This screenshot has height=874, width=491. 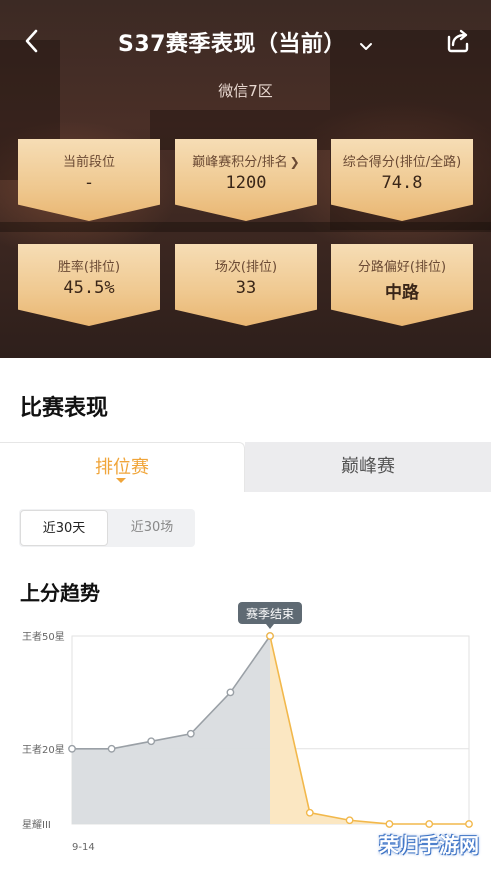 I want to click on stat-card-win-rate: 胜率(排位) 45.5%, so click(x=89, y=285).